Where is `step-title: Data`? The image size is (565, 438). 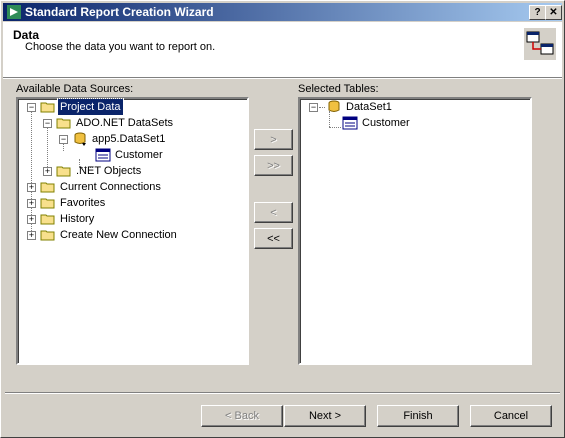
step-title: Data is located at coordinates (26, 35).